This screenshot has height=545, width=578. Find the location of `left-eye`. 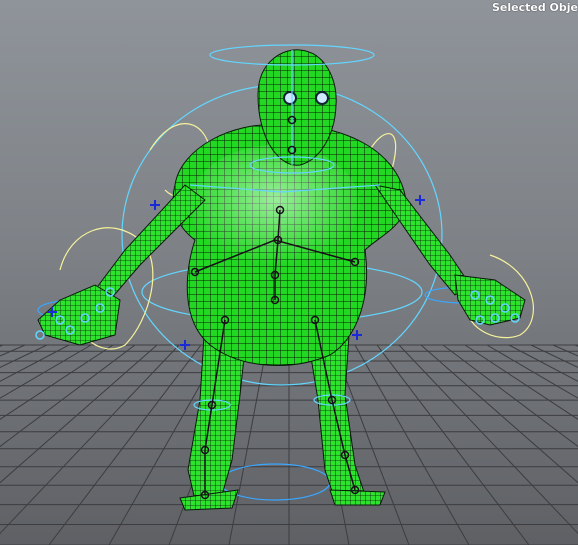

left-eye is located at coordinates (290, 98).